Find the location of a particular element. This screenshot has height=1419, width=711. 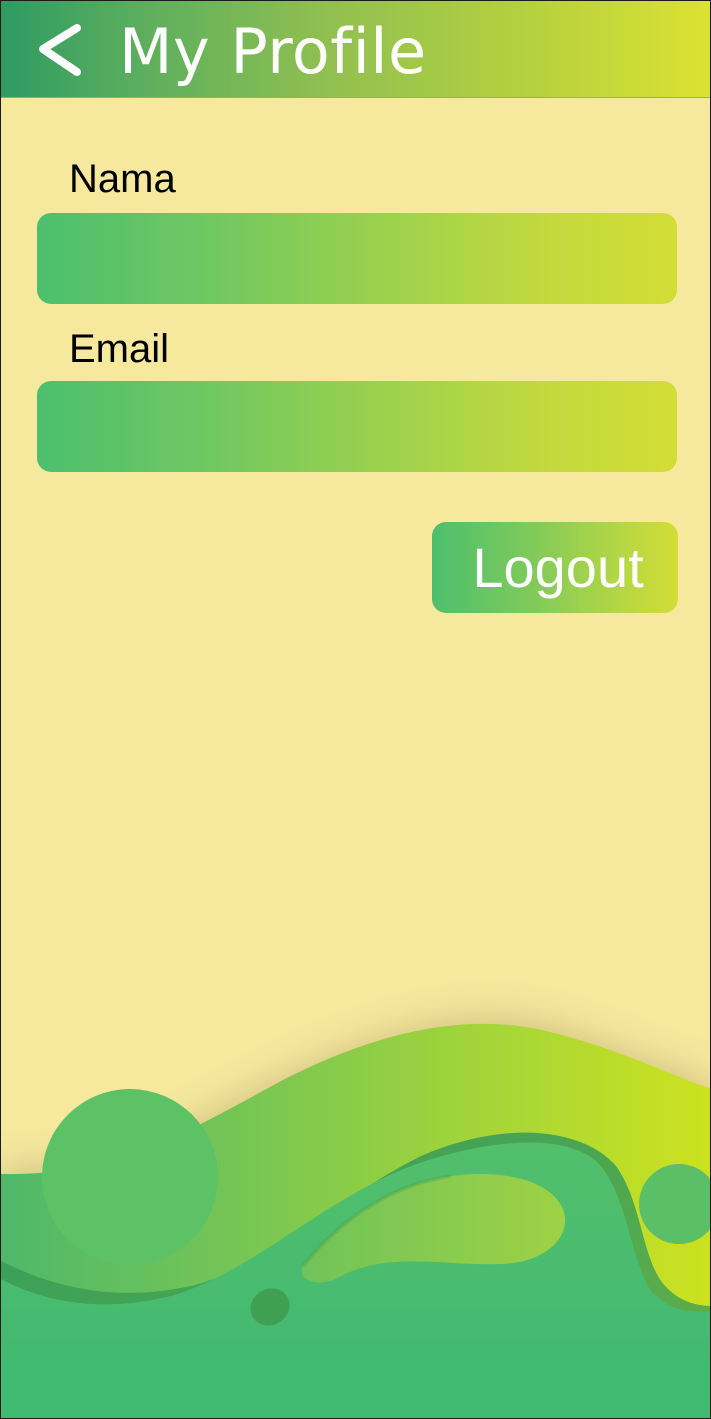

back-button is located at coordinates (61, 50).